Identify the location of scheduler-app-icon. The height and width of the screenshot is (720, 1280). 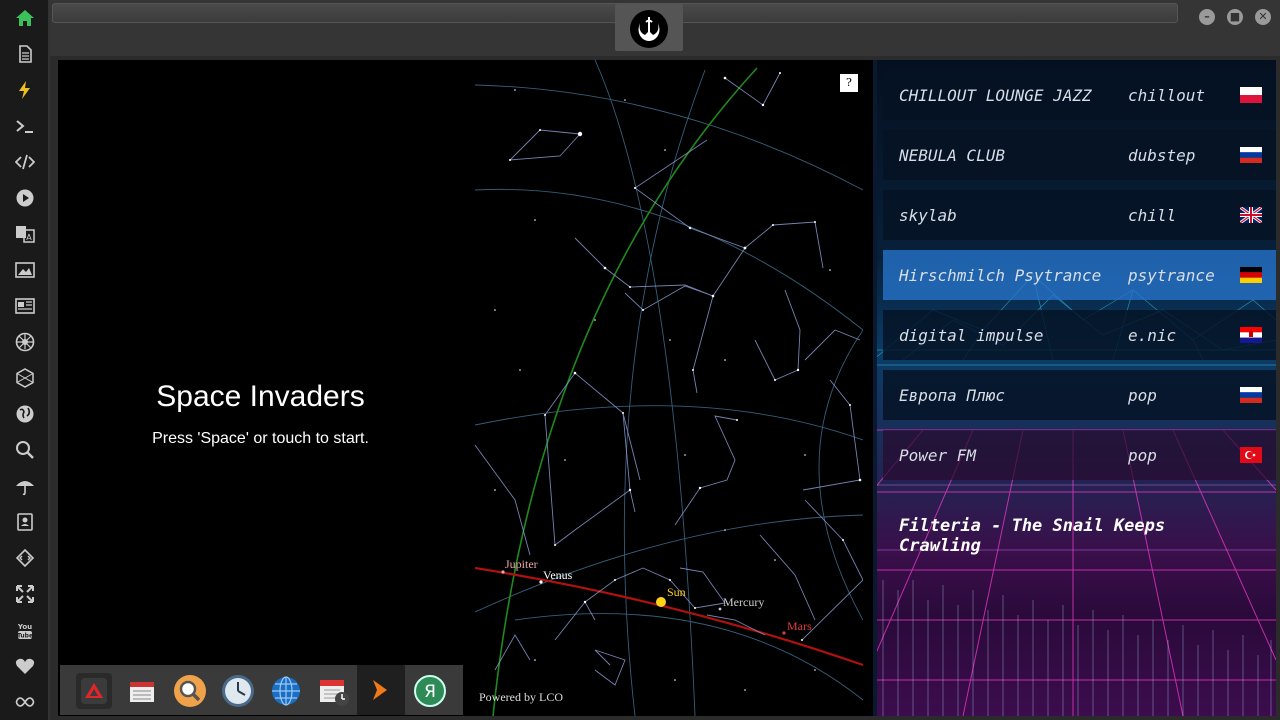
(334, 691).